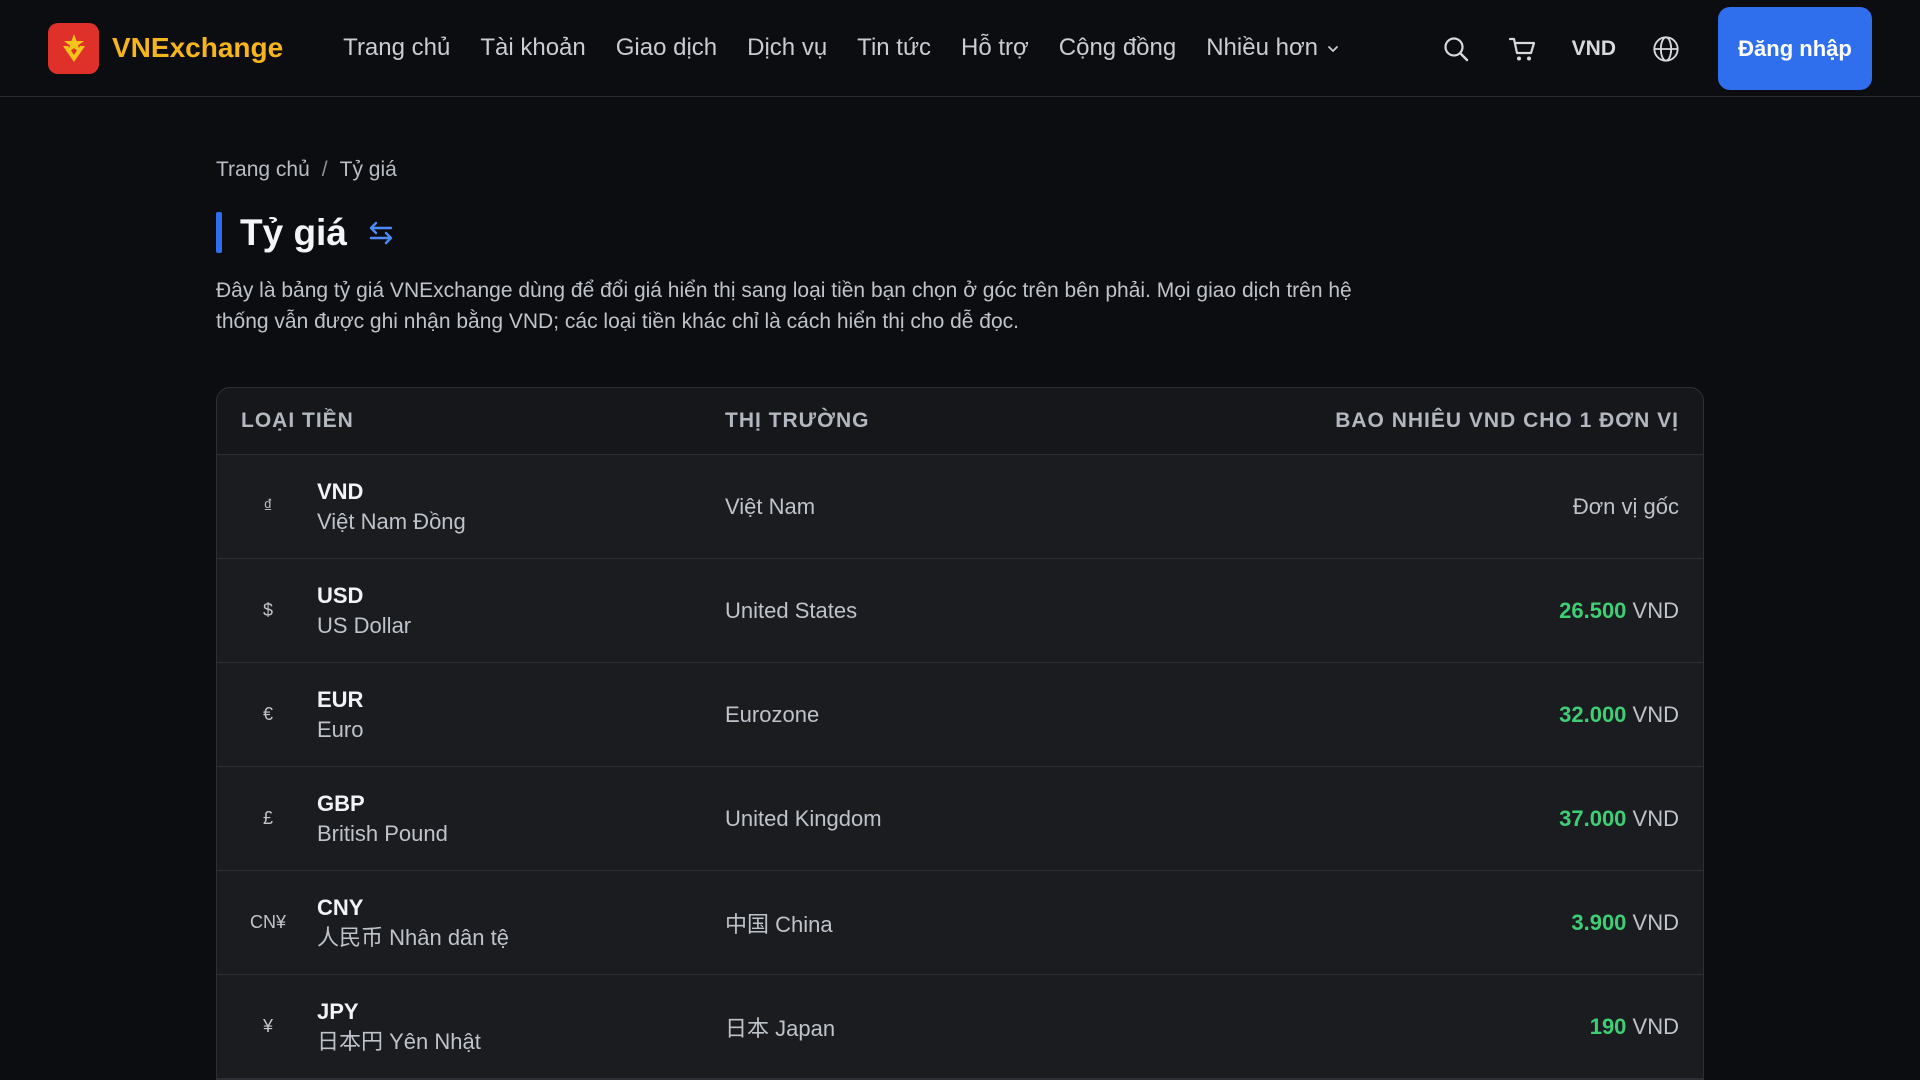 Image resolution: width=1920 pixels, height=1080 pixels. What do you see at coordinates (770, 506) in the screenshot?
I see `market-cell: Việt Nam` at bounding box center [770, 506].